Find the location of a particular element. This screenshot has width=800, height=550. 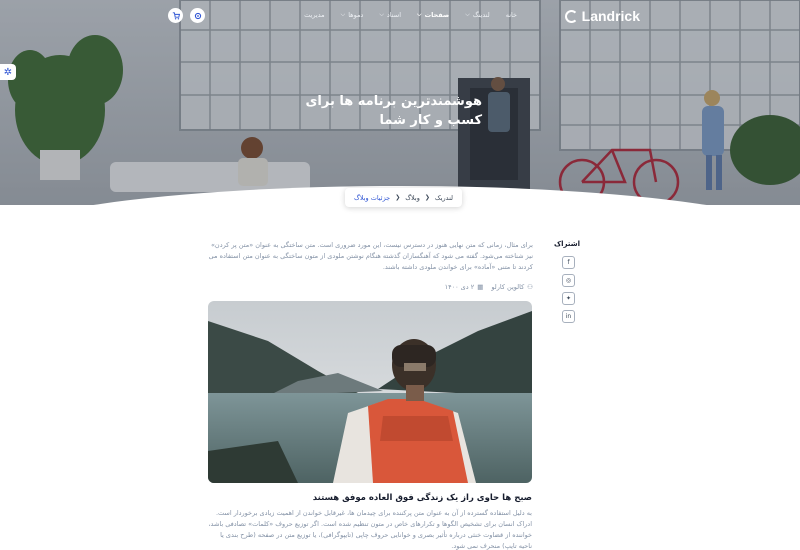

cart-icon is located at coordinates (176, 15).